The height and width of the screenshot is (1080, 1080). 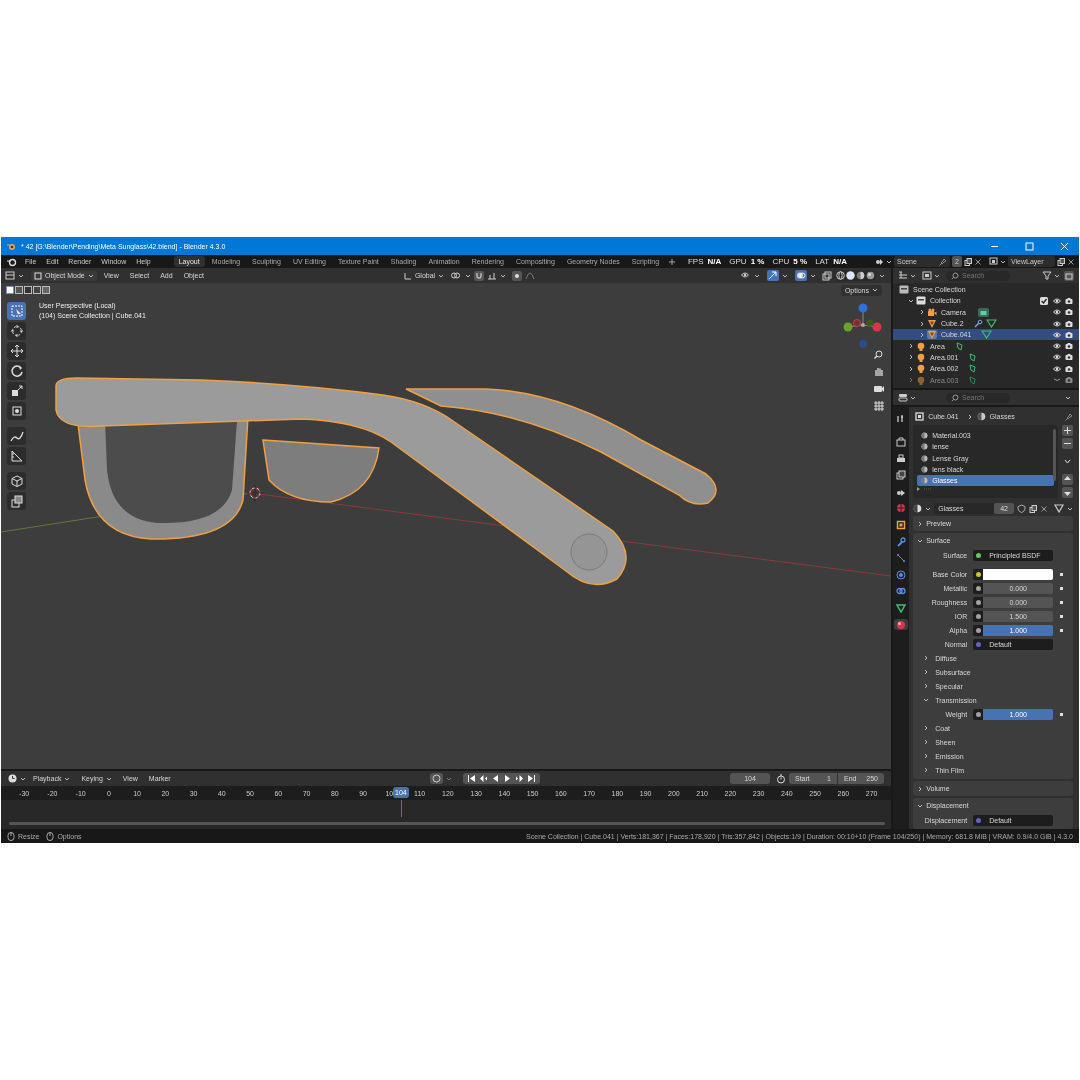 What do you see at coordinates (479, 275) in the screenshot?
I see `magnet-icon` at bounding box center [479, 275].